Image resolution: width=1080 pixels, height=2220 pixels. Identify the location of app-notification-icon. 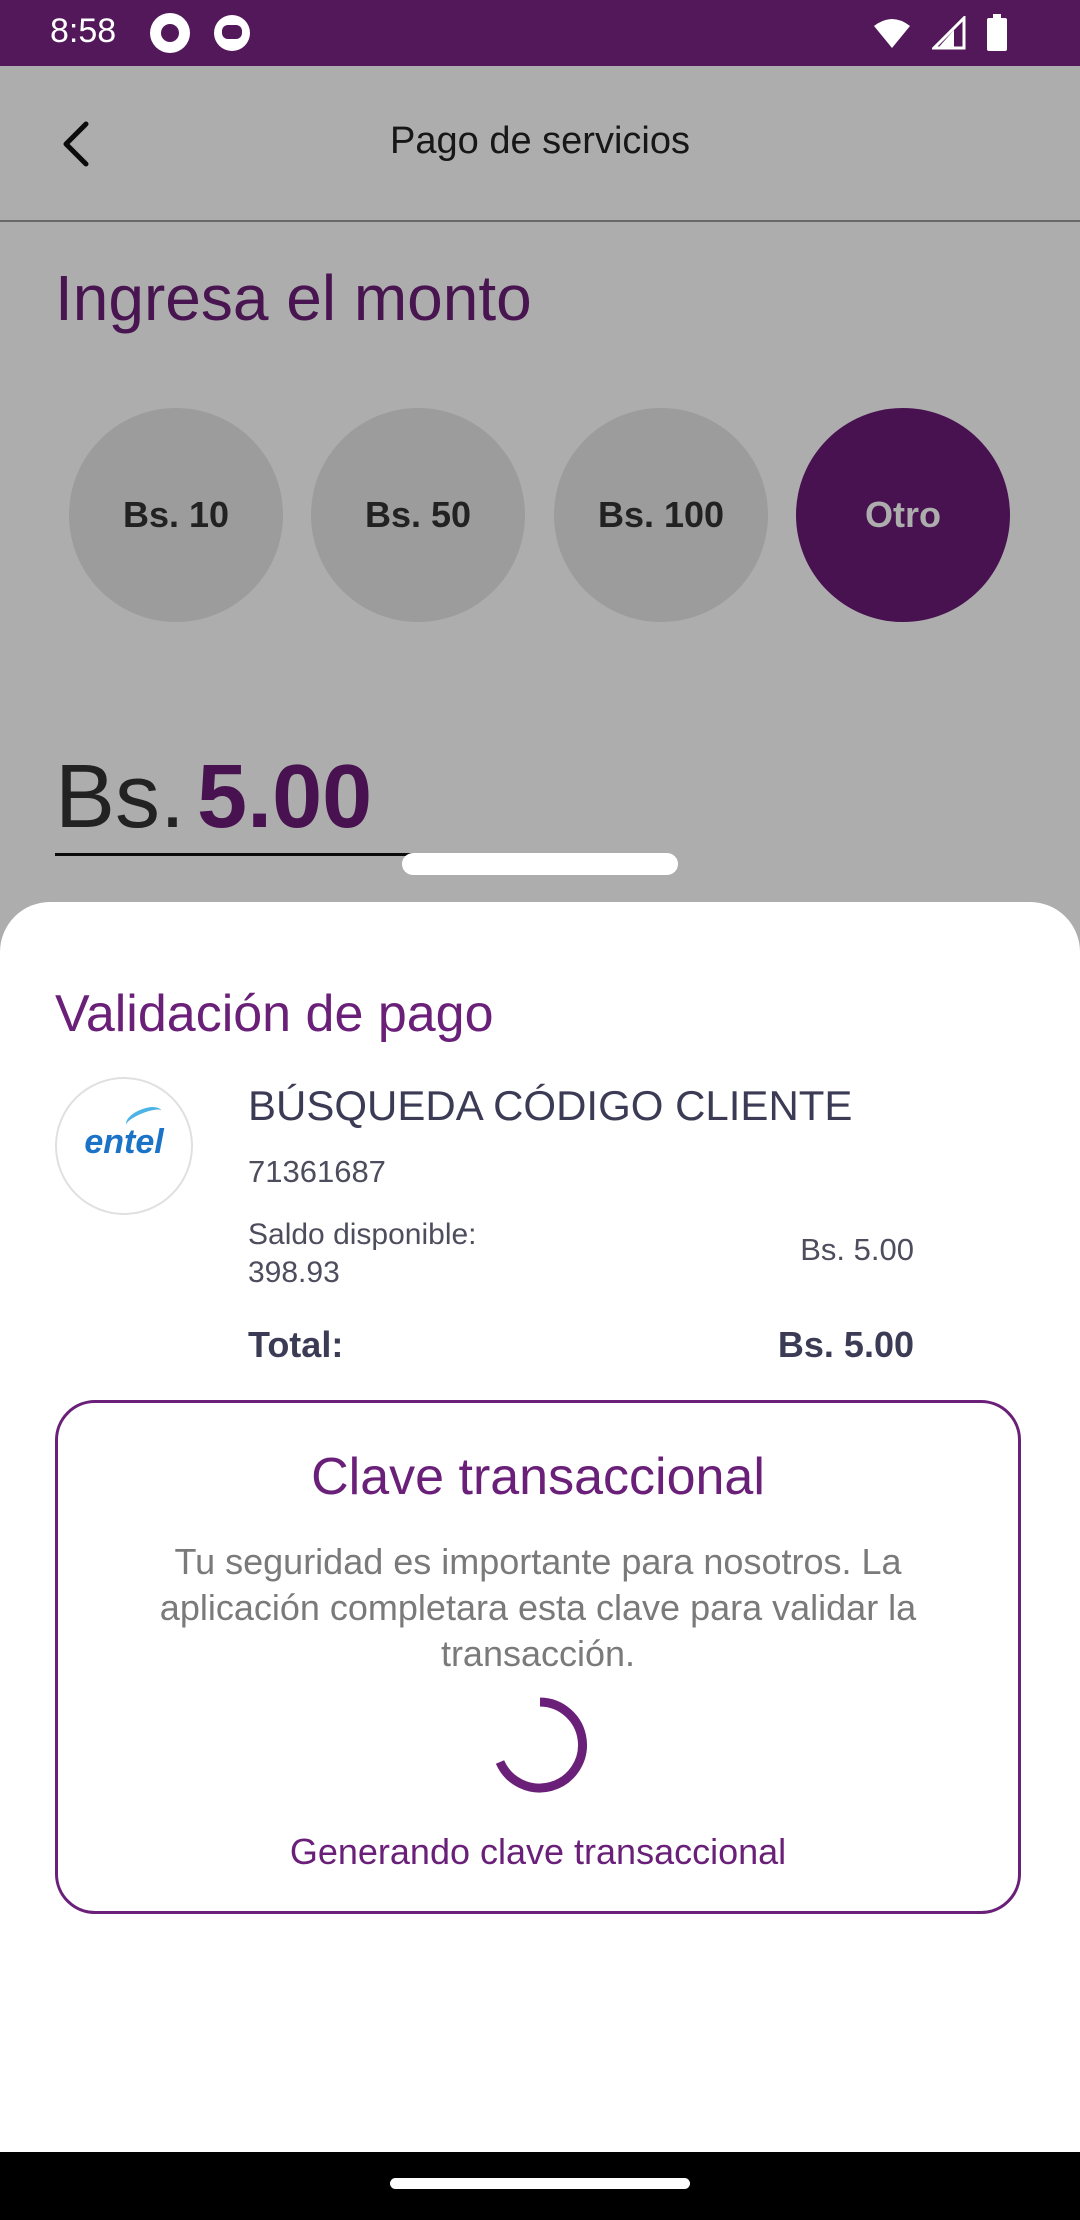
(170, 33).